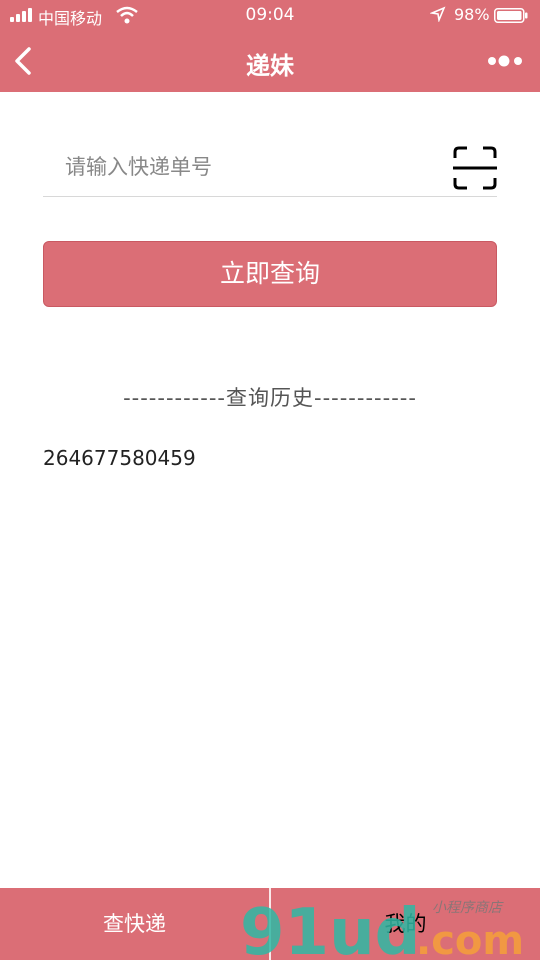  I want to click on tracking-number-row, so click(270, 167).